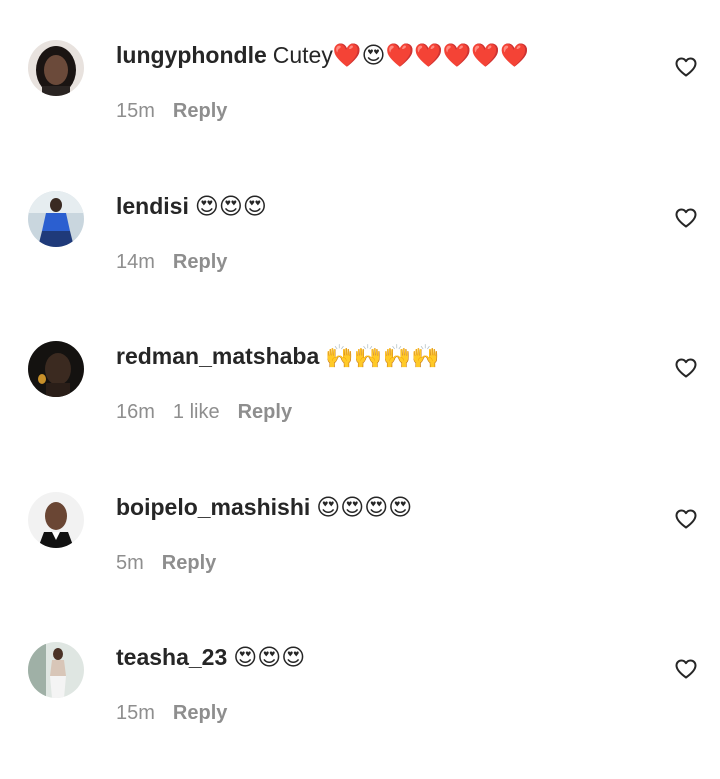 The image size is (720, 779). I want to click on comment-line: lungyphondle Cutey❤️😍❤️❤️❤️❤️❤️, so click(322, 55).